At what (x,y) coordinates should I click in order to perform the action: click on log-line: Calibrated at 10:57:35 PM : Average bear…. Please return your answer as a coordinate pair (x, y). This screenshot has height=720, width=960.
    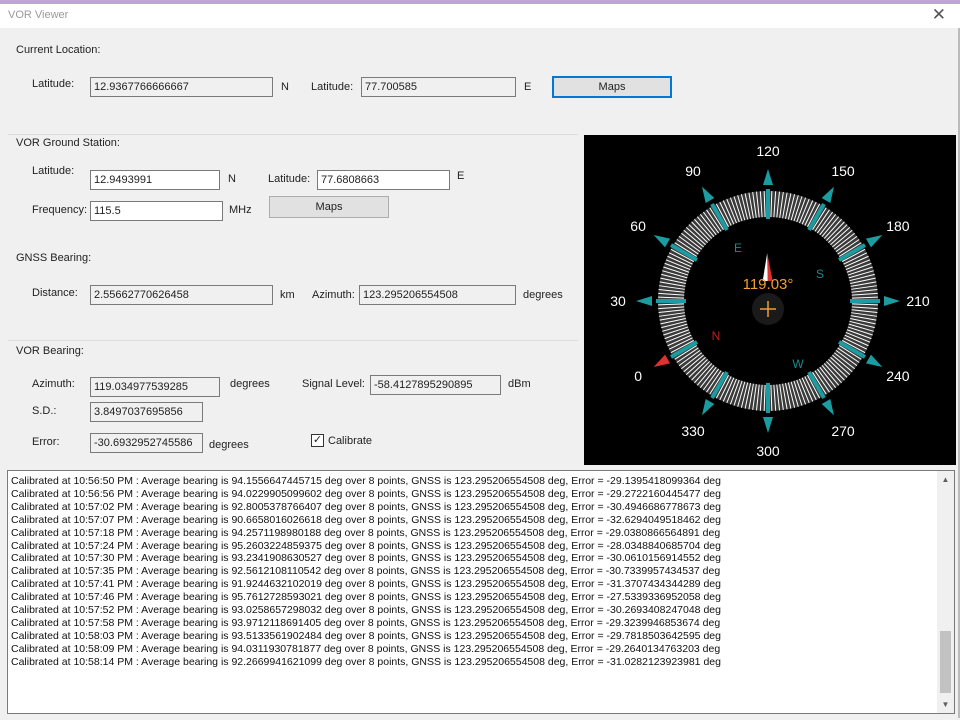
    Looking at the image, I should click on (366, 571).